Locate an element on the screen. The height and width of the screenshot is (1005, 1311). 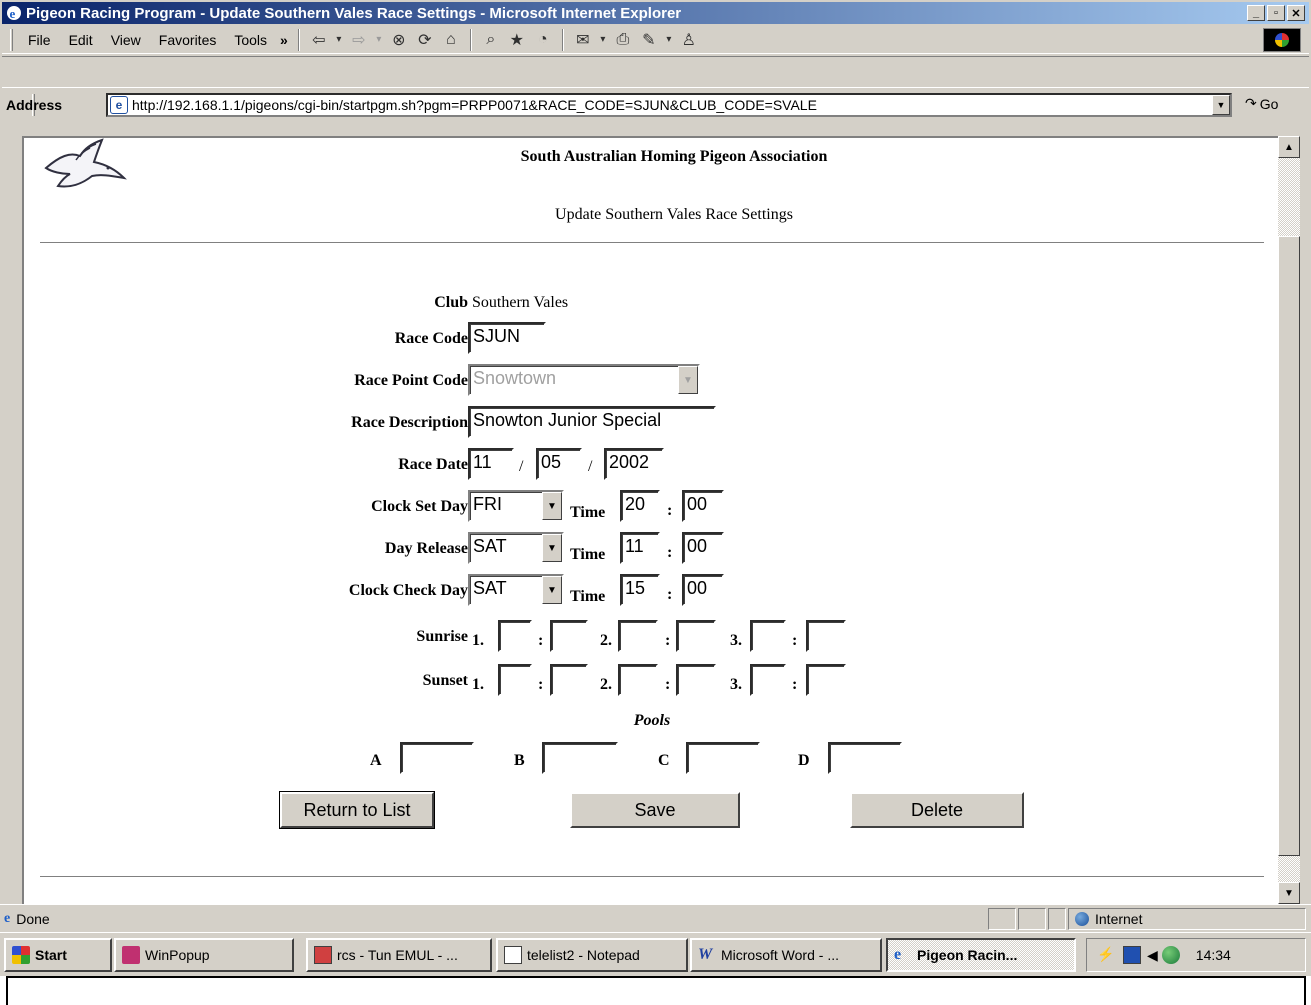
menu-favorites: Favorites is located at coordinates (188, 40).